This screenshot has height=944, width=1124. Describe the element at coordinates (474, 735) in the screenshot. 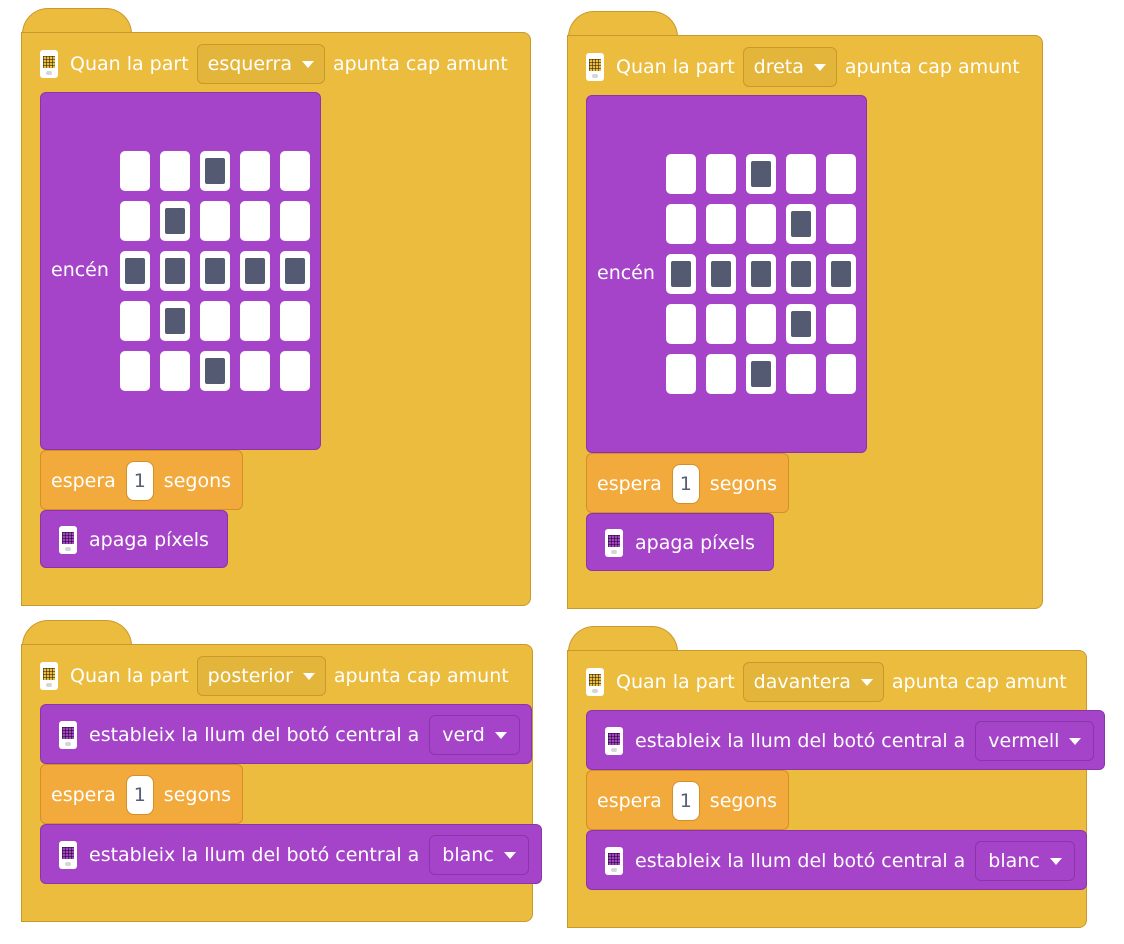

I see `color-dropdown: verd` at that location.